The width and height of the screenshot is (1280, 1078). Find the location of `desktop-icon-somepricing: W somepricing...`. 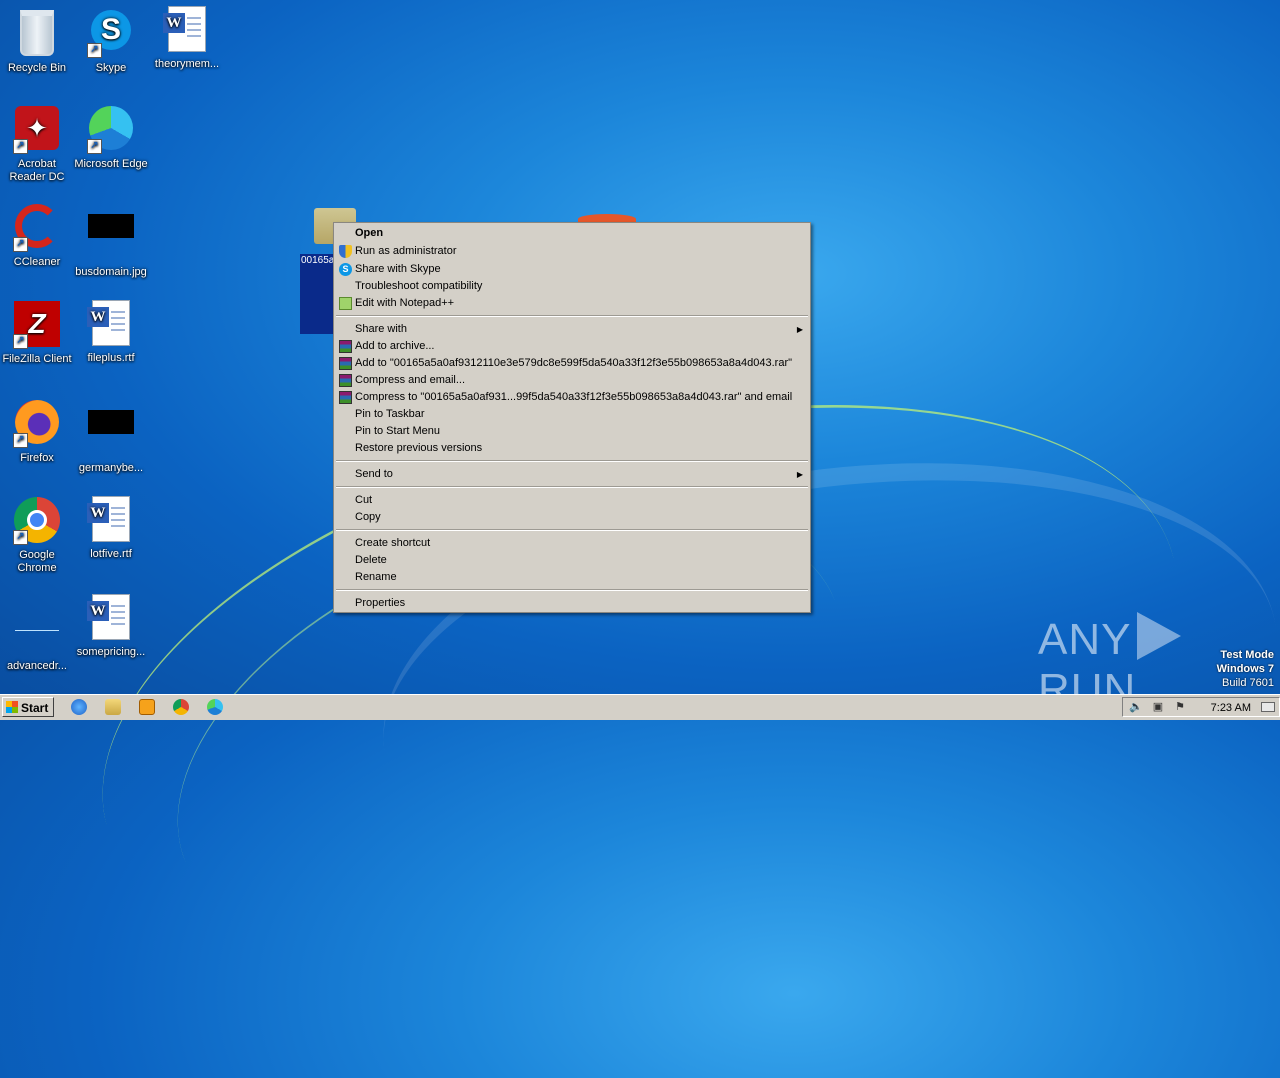

desktop-icon-somepricing: W somepricing... is located at coordinates (111, 626).